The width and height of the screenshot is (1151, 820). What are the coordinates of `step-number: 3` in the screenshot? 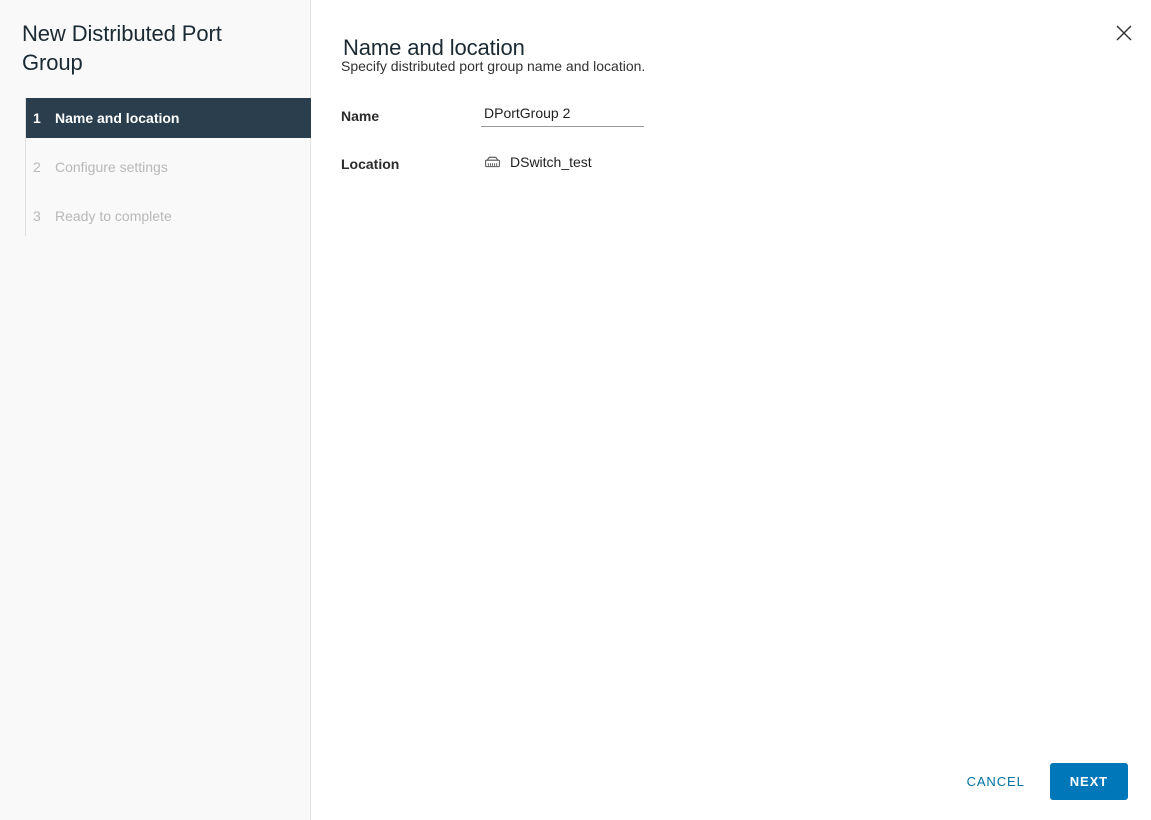 It's located at (37, 216).